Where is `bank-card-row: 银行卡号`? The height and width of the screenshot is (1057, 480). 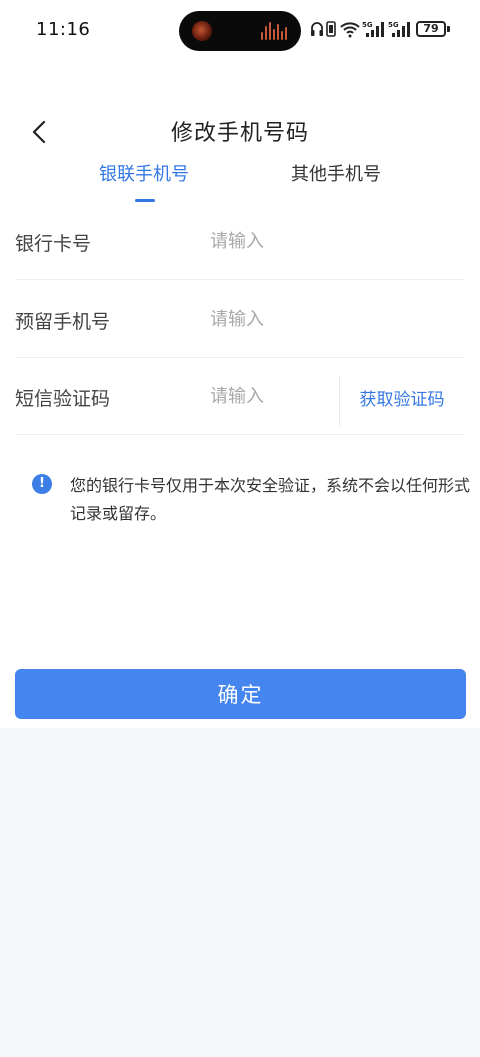
bank-card-row: 银行卡号 is located at coordinates (240, 241).